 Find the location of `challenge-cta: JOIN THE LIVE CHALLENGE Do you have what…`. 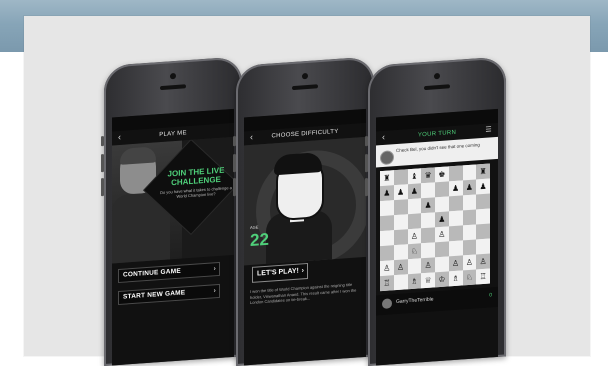

challenge-cta: JOIN THE LIVE CHALLENGE Do you have what… is located at coordinates (196, 182).